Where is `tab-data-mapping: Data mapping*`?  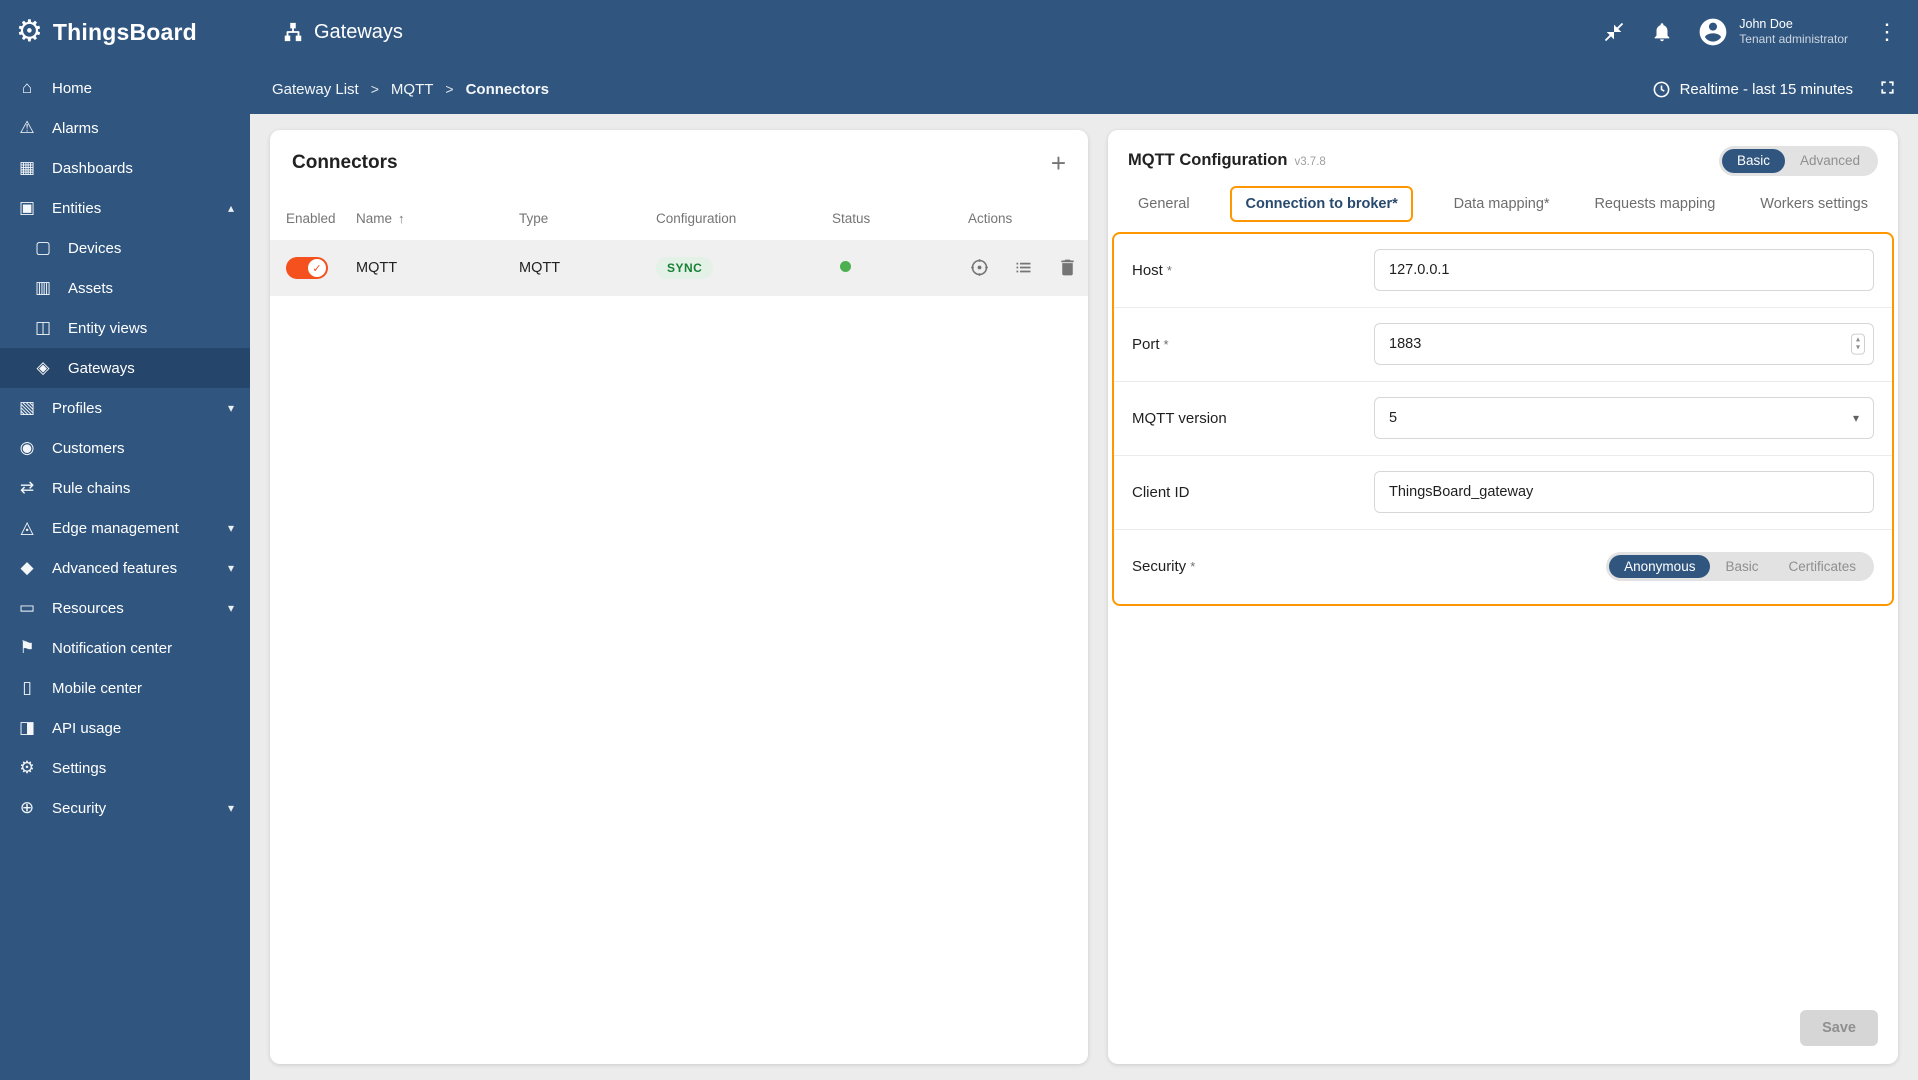
tab-data-mapping: Data mapping* is located at coordinates (1502, 204).